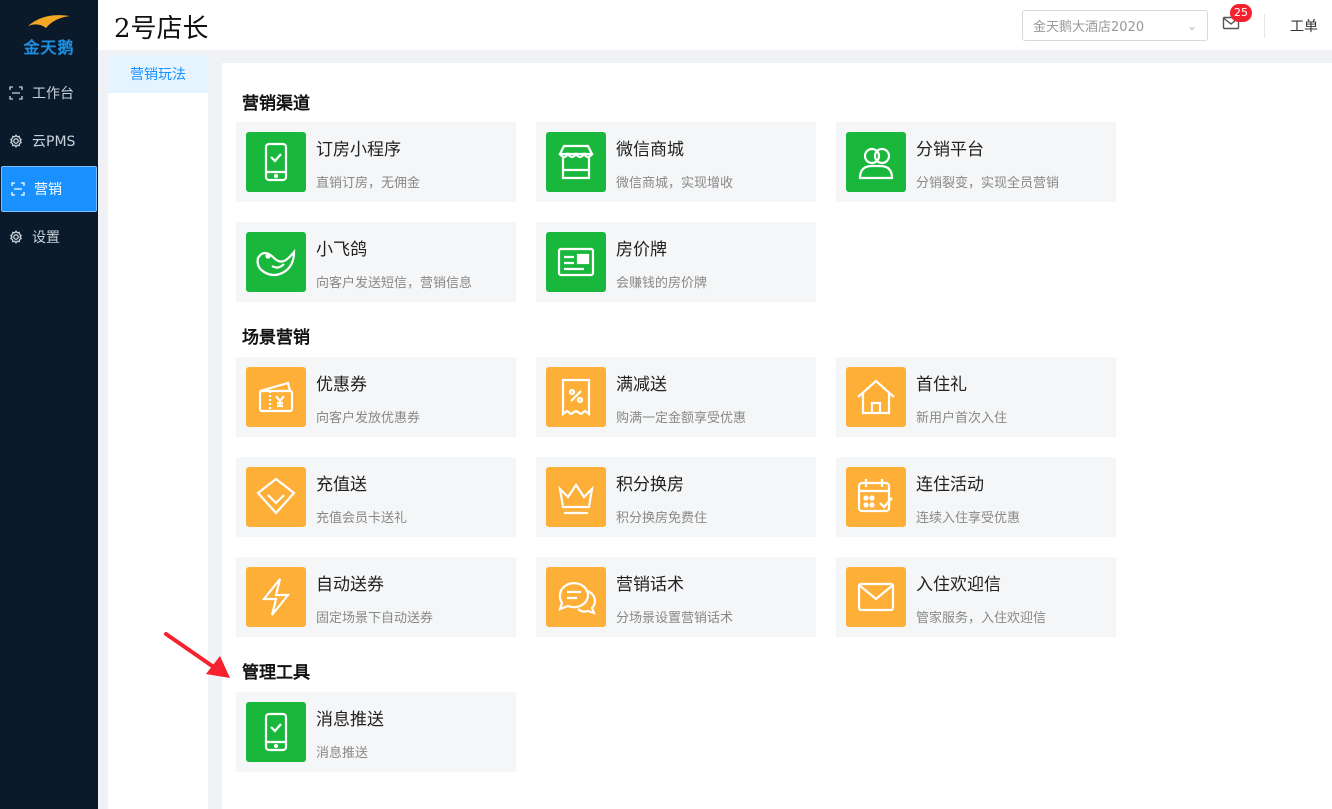 The image size is (1332, 809). Describe the element at coordinates (341, 485) in the screenshot. I see `card-title: 充值送` at that location.